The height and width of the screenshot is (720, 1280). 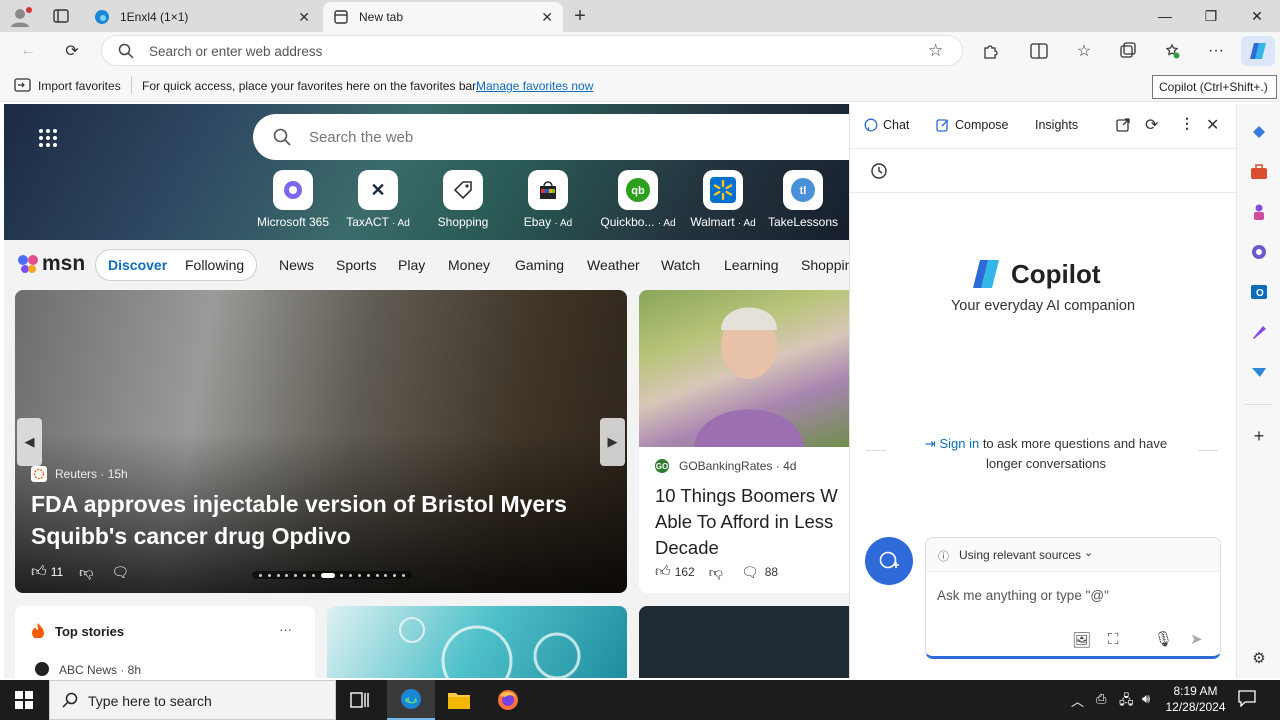 What do you see at coordinates (1056, 125) in the screenshot?
I see `tab-insights: Insights` at bounding box center [1056, 125].